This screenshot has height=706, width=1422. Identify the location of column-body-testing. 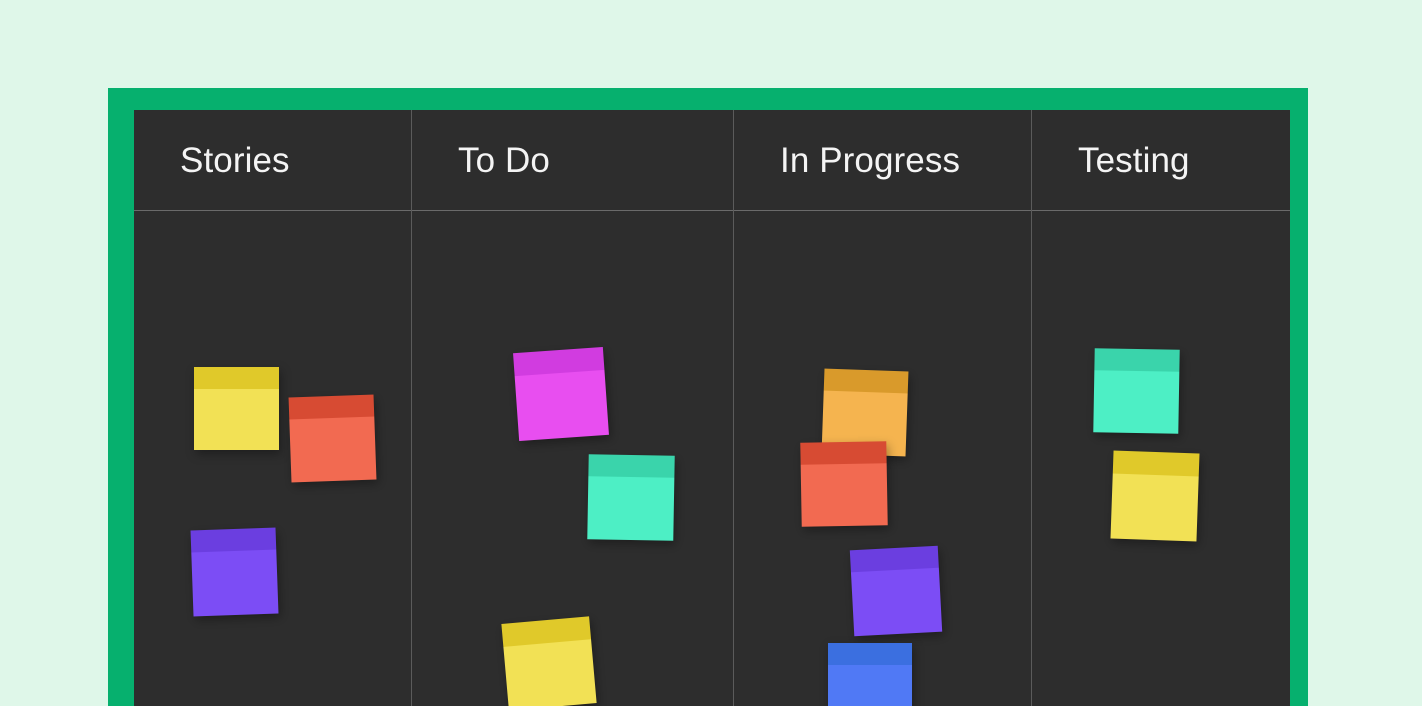
(1161, 458).